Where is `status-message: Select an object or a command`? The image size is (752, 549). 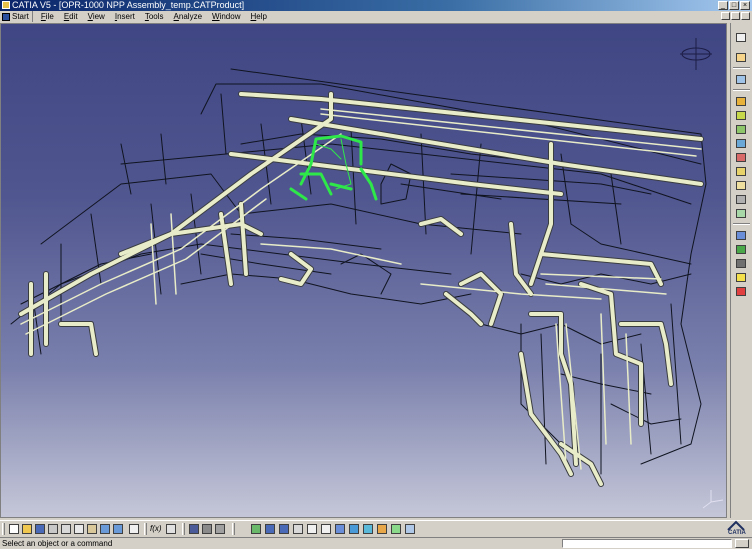
status-message: Select an object or a command is located at coordinates (57, 543).